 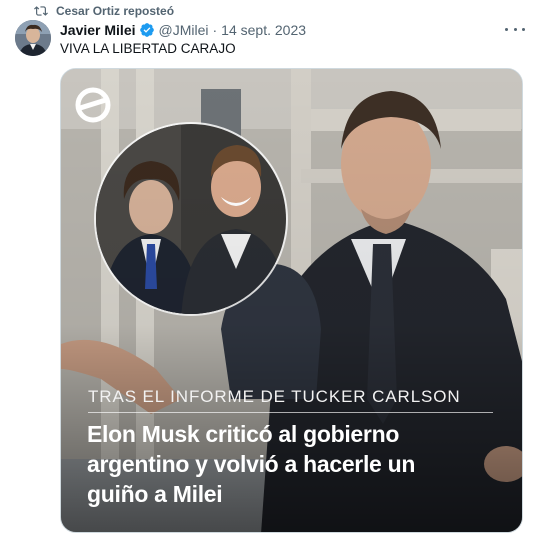 I want to click on headline-line: Elon Musk criticó al gobierno, so click(x=243, y=434).